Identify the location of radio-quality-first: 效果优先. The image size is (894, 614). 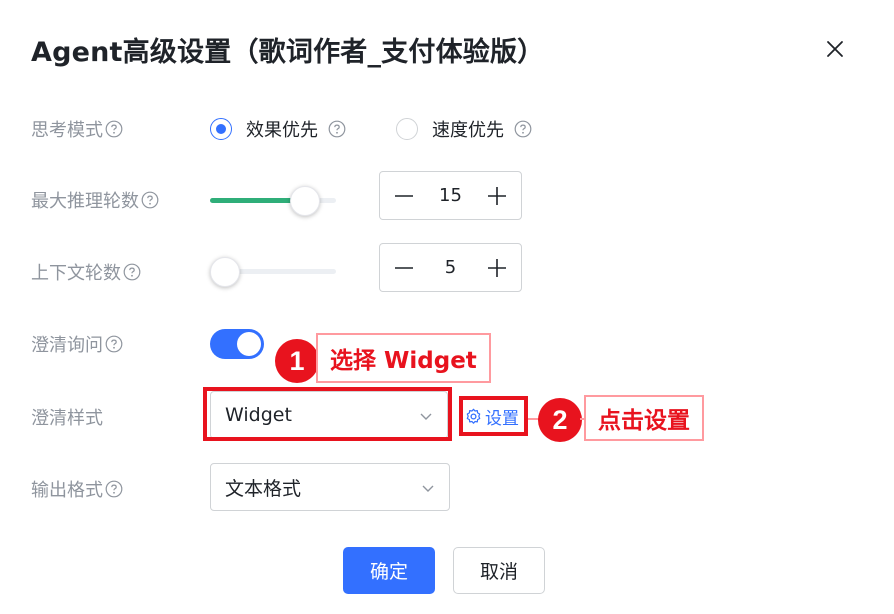
(278, 129).